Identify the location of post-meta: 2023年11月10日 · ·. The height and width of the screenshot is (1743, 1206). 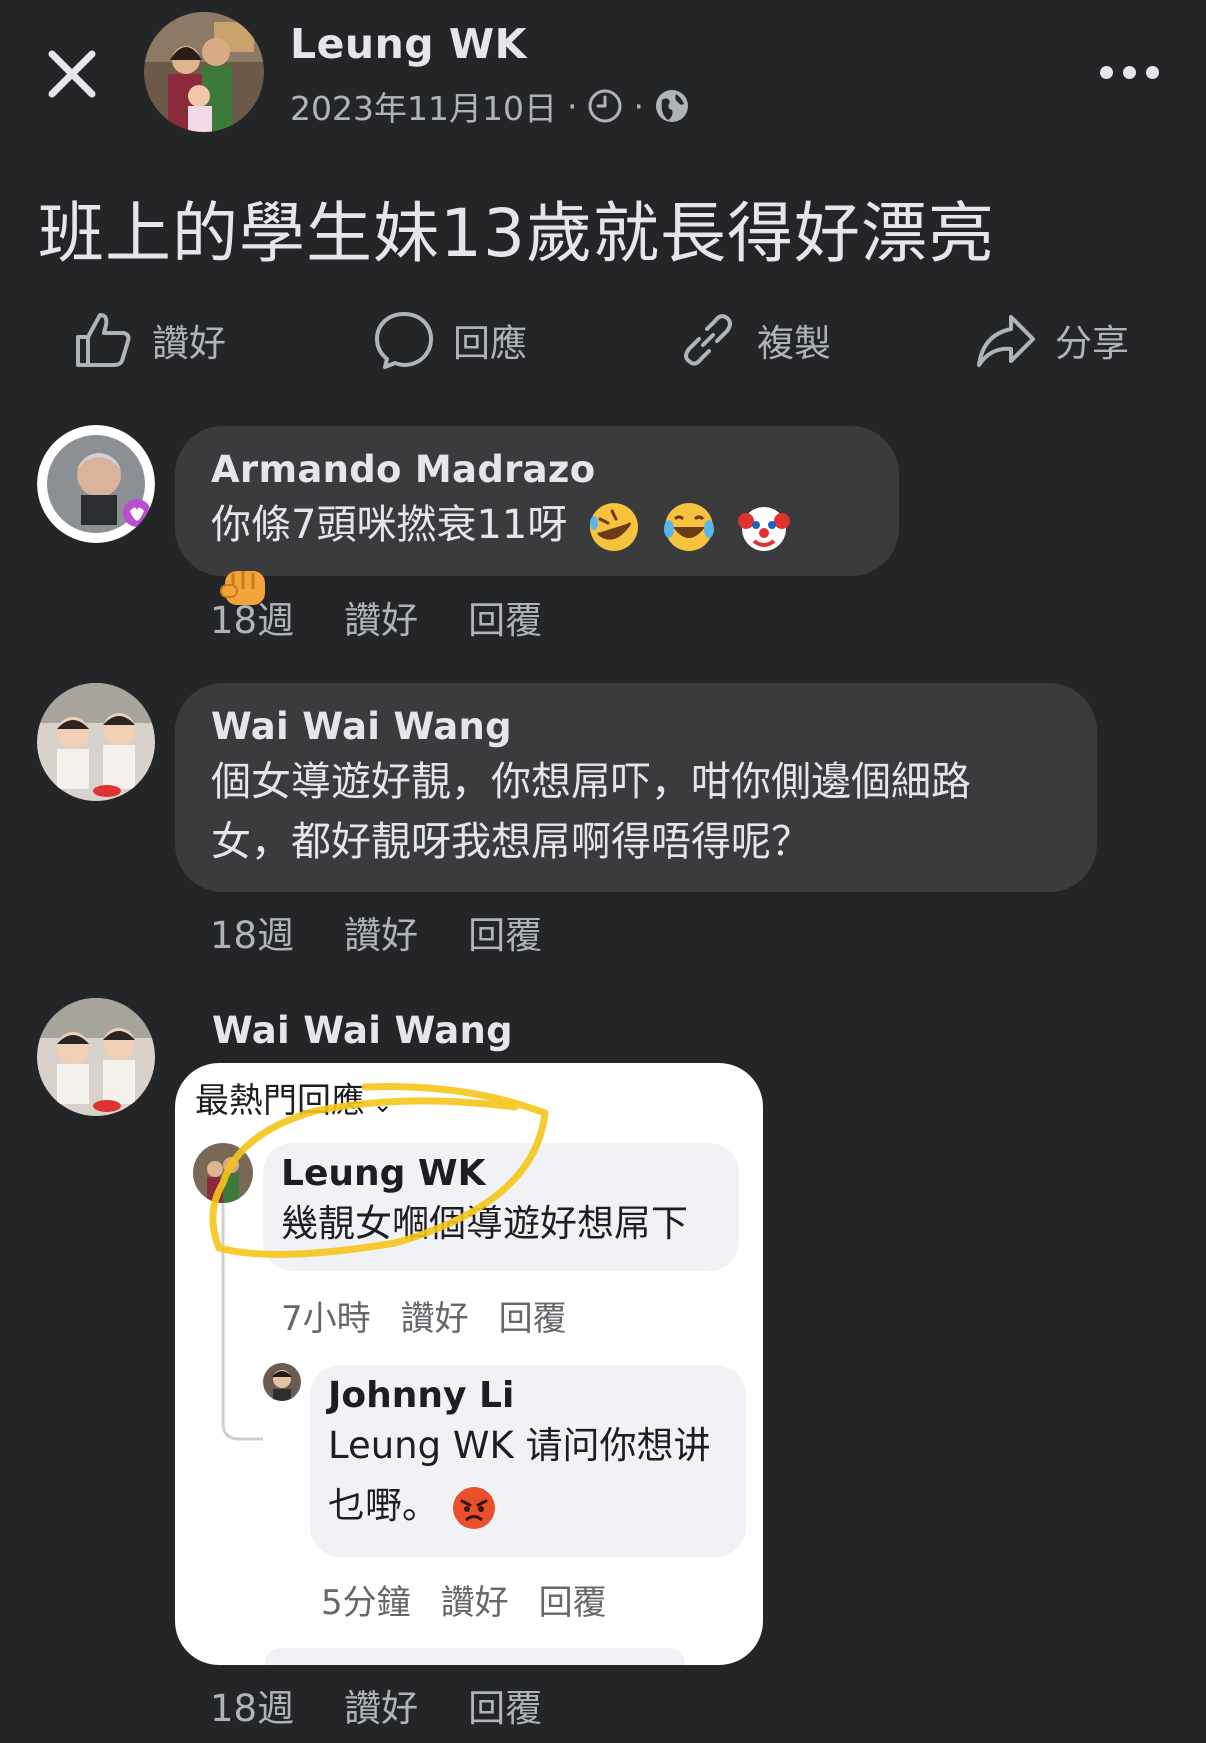
(490, 106).